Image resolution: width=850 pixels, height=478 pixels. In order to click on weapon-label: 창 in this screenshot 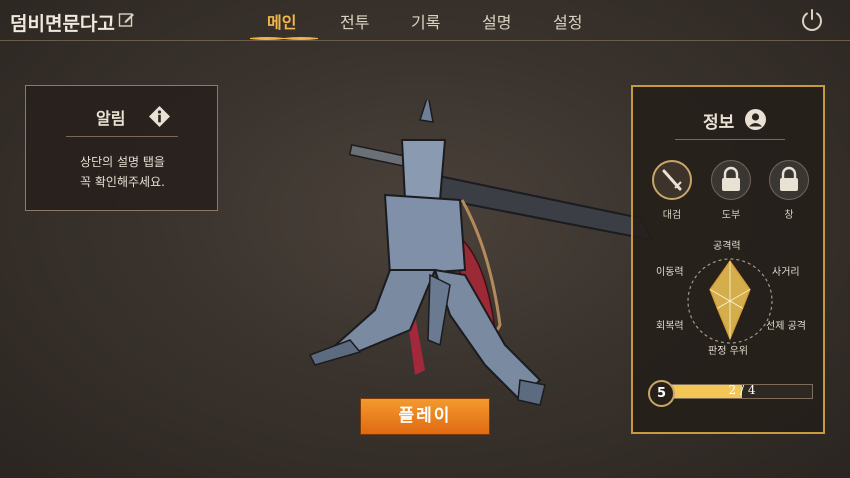, I will do `click(789, 215)`.